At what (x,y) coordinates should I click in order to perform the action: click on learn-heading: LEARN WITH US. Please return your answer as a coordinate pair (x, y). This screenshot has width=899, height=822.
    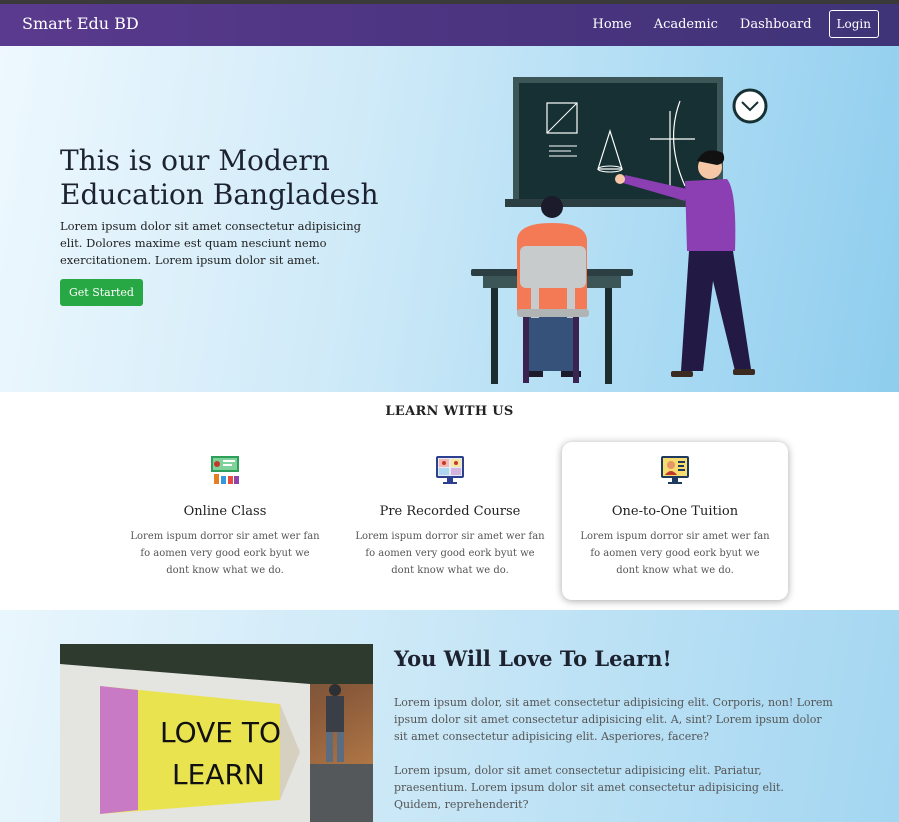
    Looking at the image, I should click on (449, 411).